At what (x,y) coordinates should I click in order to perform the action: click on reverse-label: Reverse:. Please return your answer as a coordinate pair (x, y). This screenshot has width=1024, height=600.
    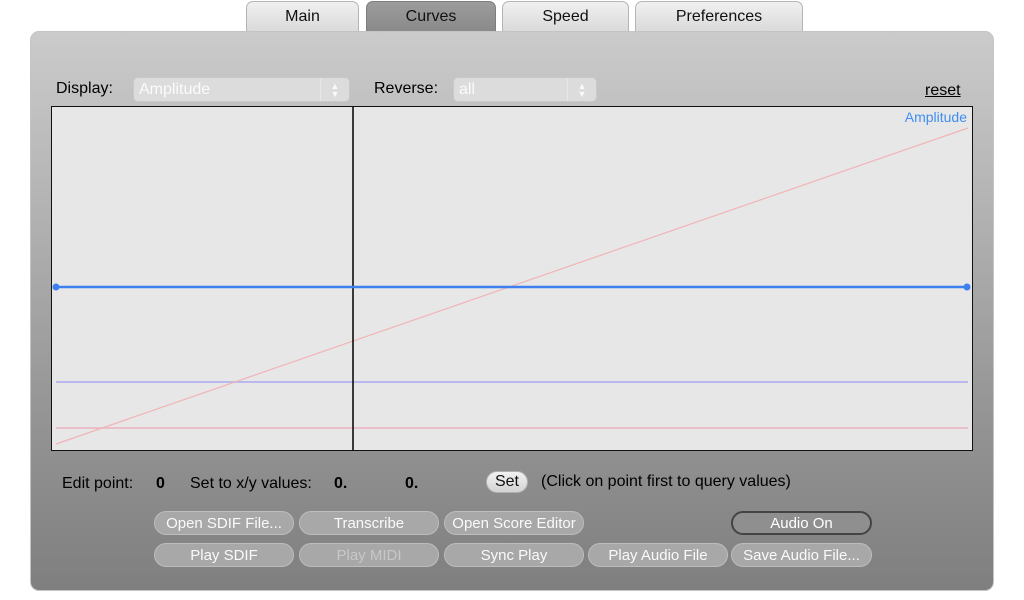
    Looking at the image, I should click on (406, 88).